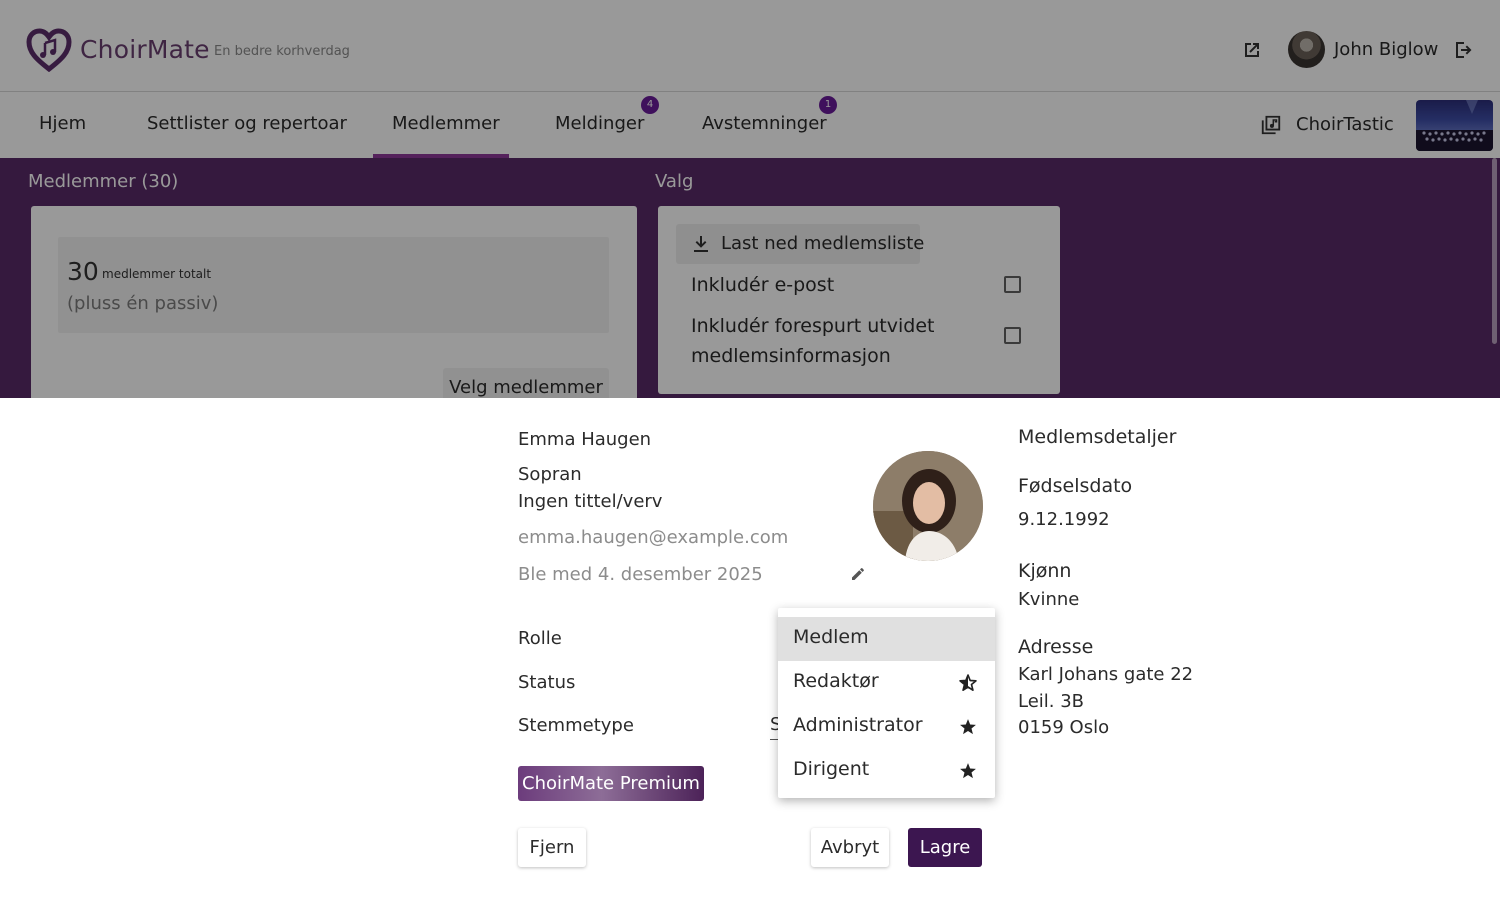 This screenshot has width=1500, height=909. I want to click on role-option-label: Dirigent, so click(831, 769).